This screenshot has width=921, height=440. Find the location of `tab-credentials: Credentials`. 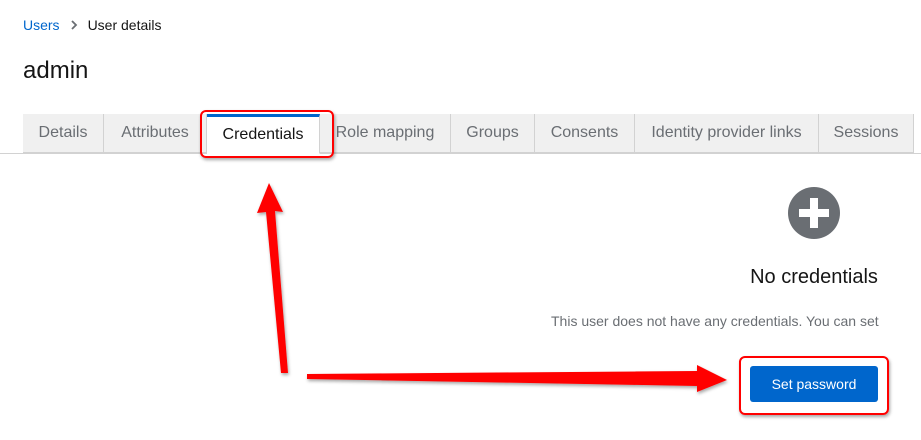

tab-credentials: Credentials is located at coordinates (263, 134).